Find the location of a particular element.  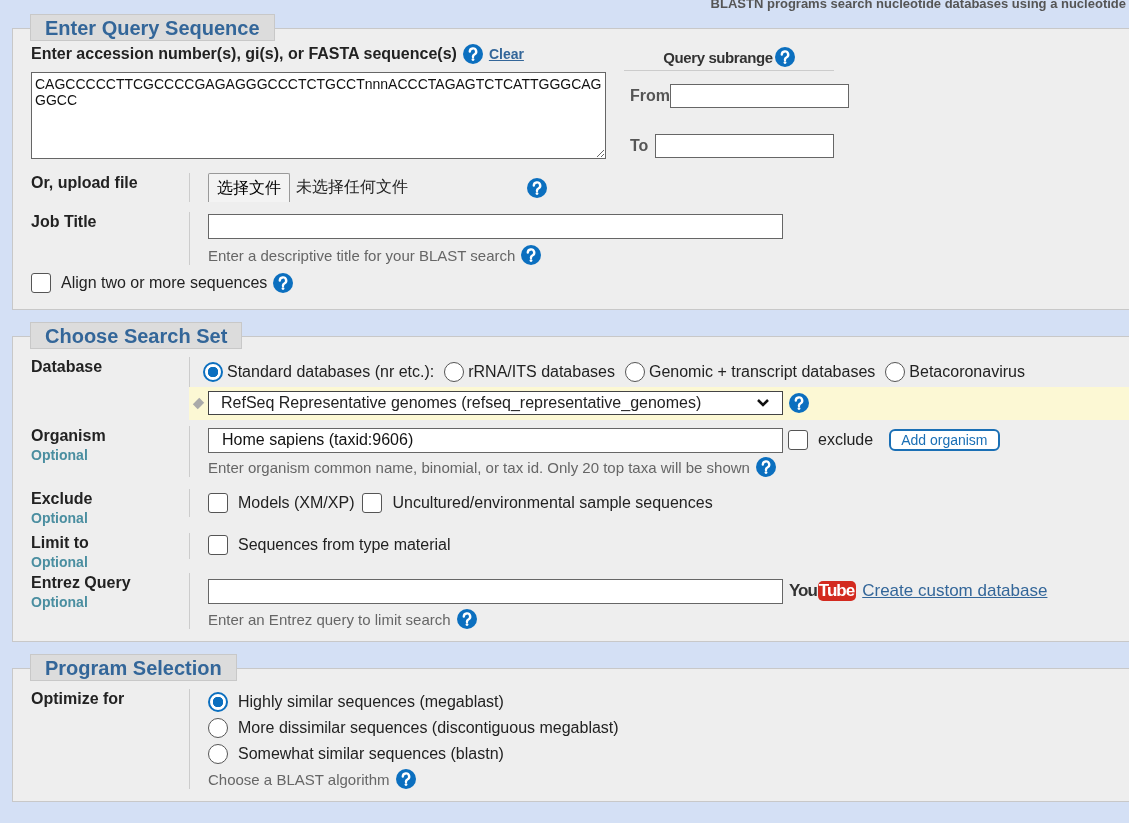

algorithm-hint: Choose a BLAST algorithm is located at coordinates (299, 779).